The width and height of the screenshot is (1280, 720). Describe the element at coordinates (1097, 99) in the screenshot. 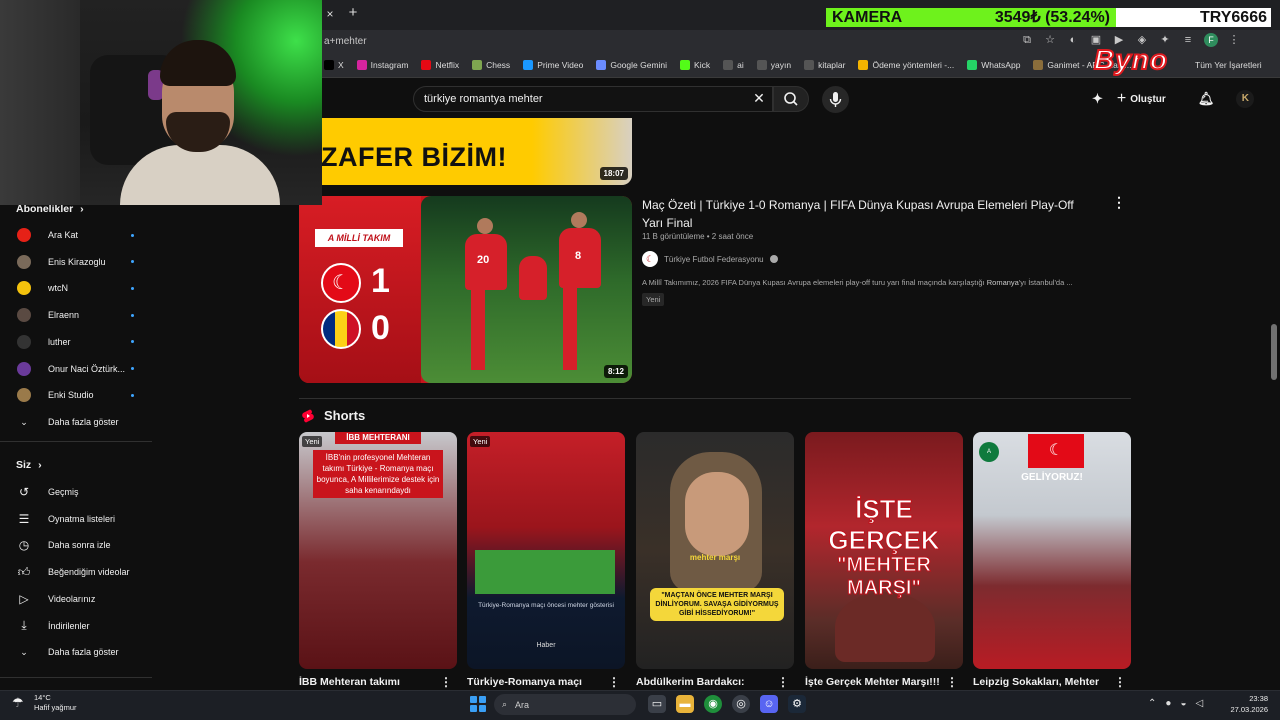

I see `sparkle-icon: ✦` at that location.